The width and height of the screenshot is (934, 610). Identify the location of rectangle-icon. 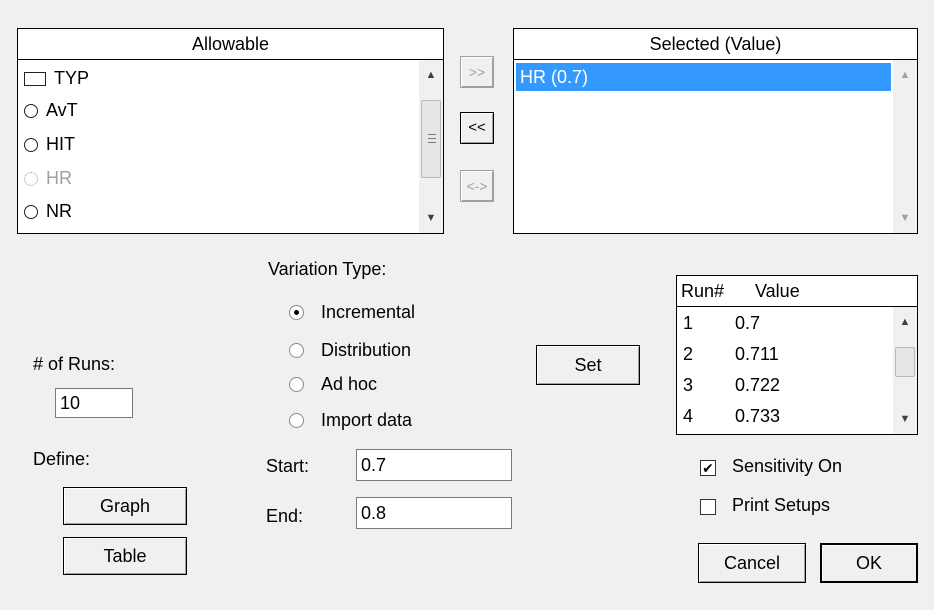
(35, 79).